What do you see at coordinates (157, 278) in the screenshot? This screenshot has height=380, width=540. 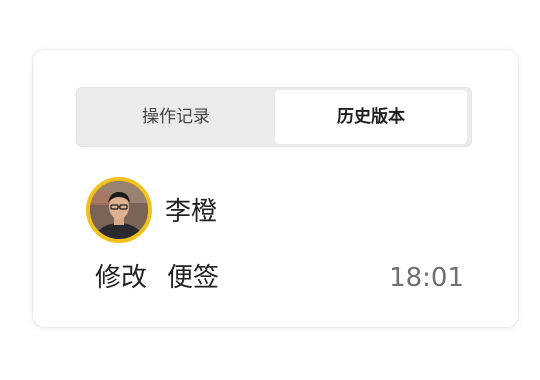 I see `action-description: 修改 便签` at bounding box center [157, 278].